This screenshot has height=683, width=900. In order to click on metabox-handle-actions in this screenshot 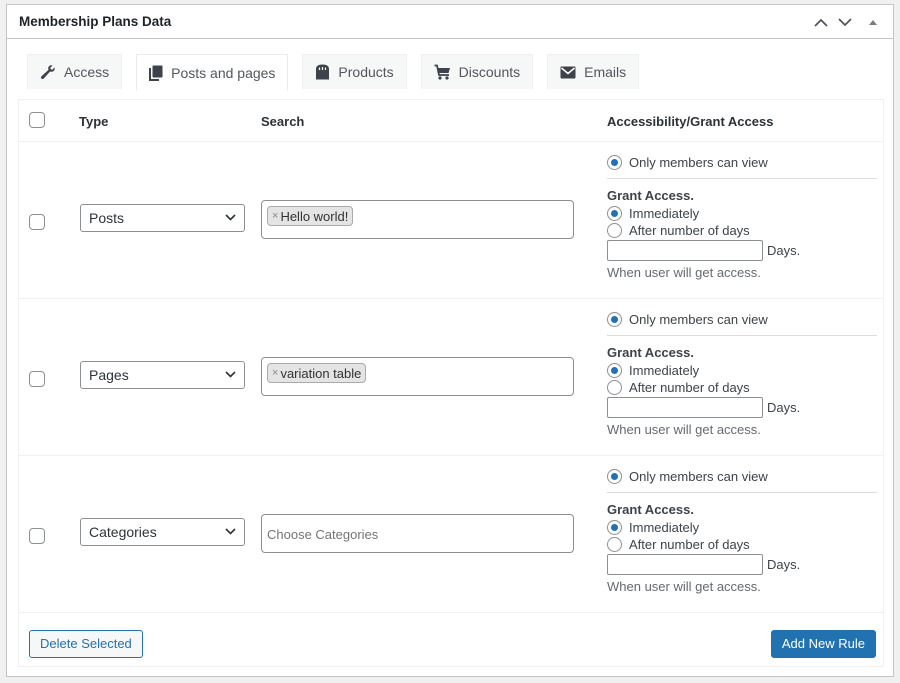, I will do `click(847, 22)`.